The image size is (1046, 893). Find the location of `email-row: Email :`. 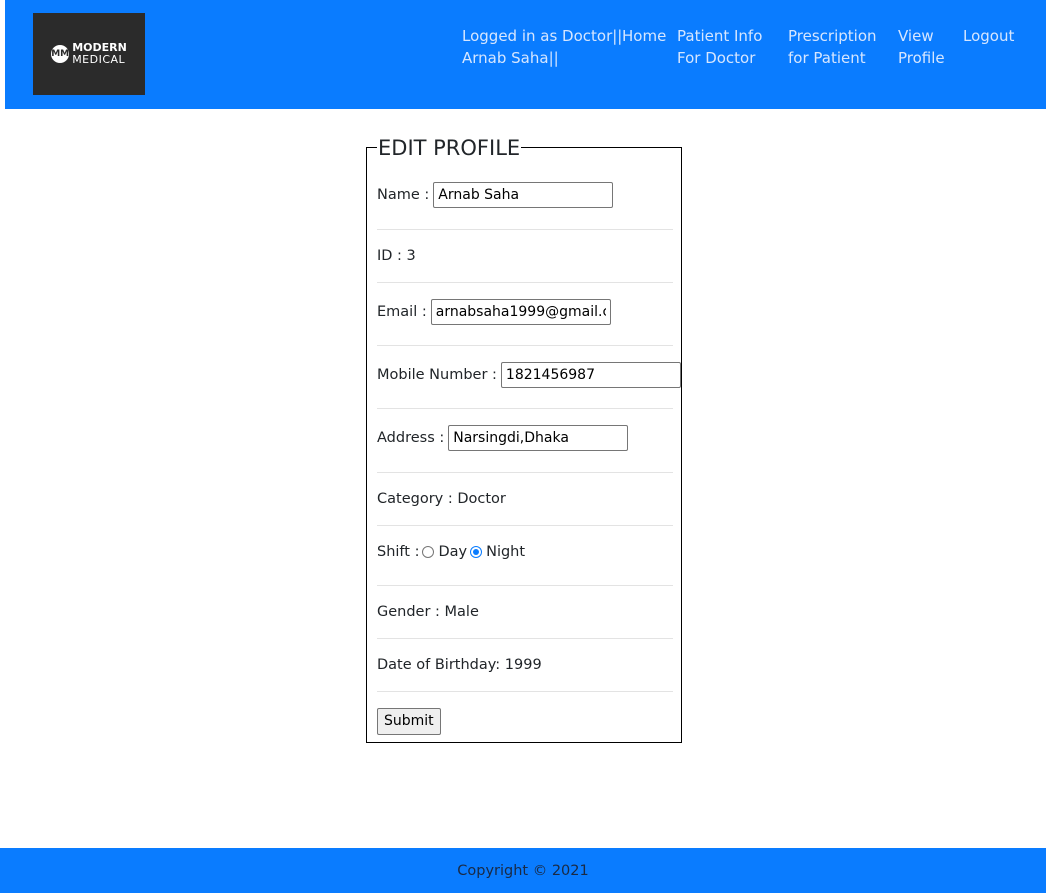

email-row: Email : is located at coordinates (525, 312).